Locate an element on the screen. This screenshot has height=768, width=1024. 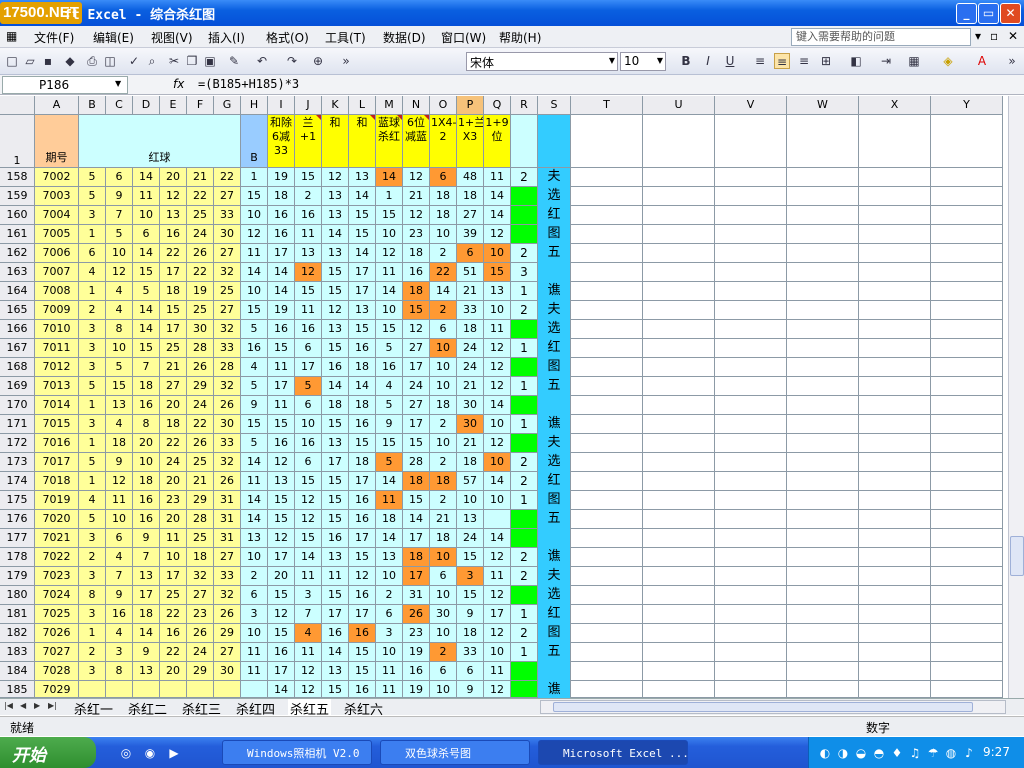
s-text-cell: 谯 is located at coordinates (554, 689).